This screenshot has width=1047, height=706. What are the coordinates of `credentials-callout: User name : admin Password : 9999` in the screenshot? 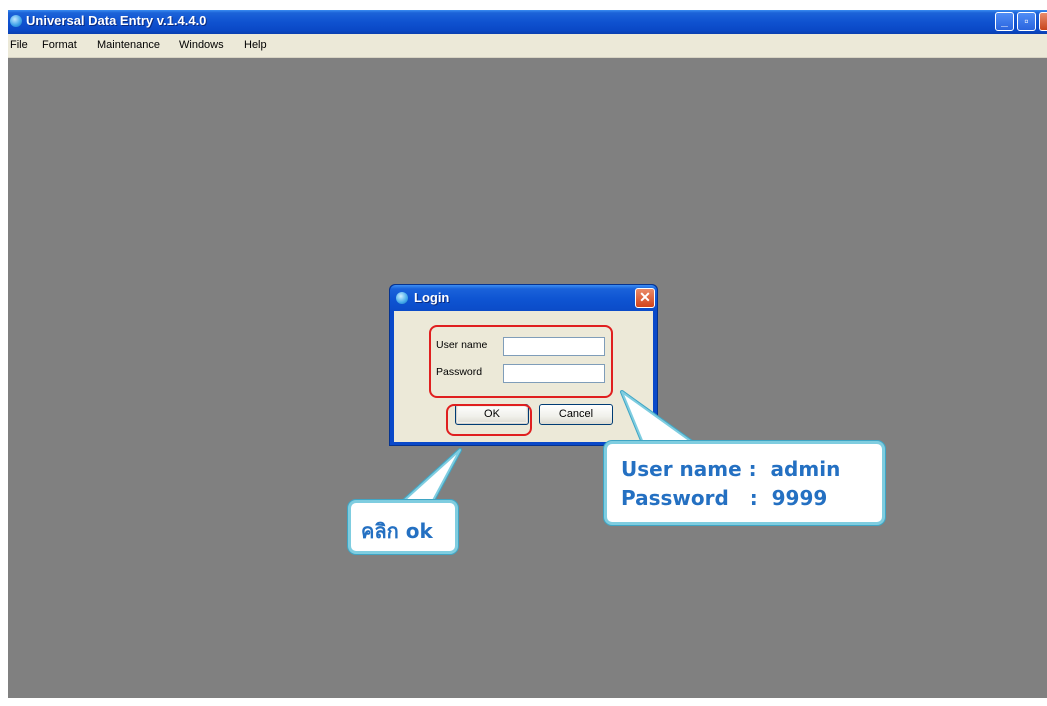 It's located at (744, 483).